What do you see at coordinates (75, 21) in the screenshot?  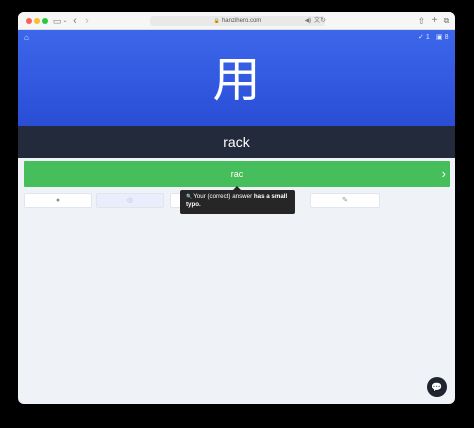 I see `chevron-left-icon: ‹` at bounding box center [75, 21].